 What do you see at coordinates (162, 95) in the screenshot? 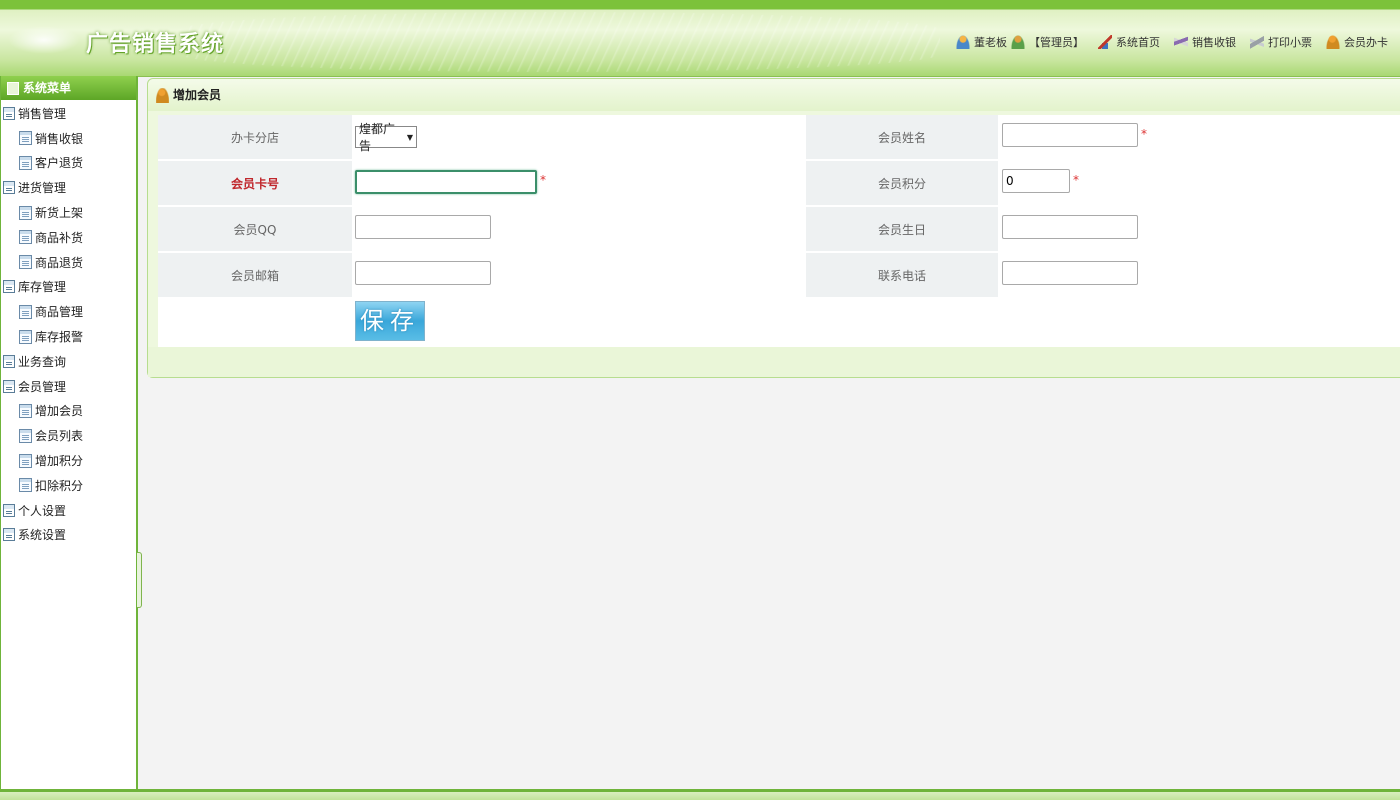
I see `member-icon` at bounding box center [162, 95].